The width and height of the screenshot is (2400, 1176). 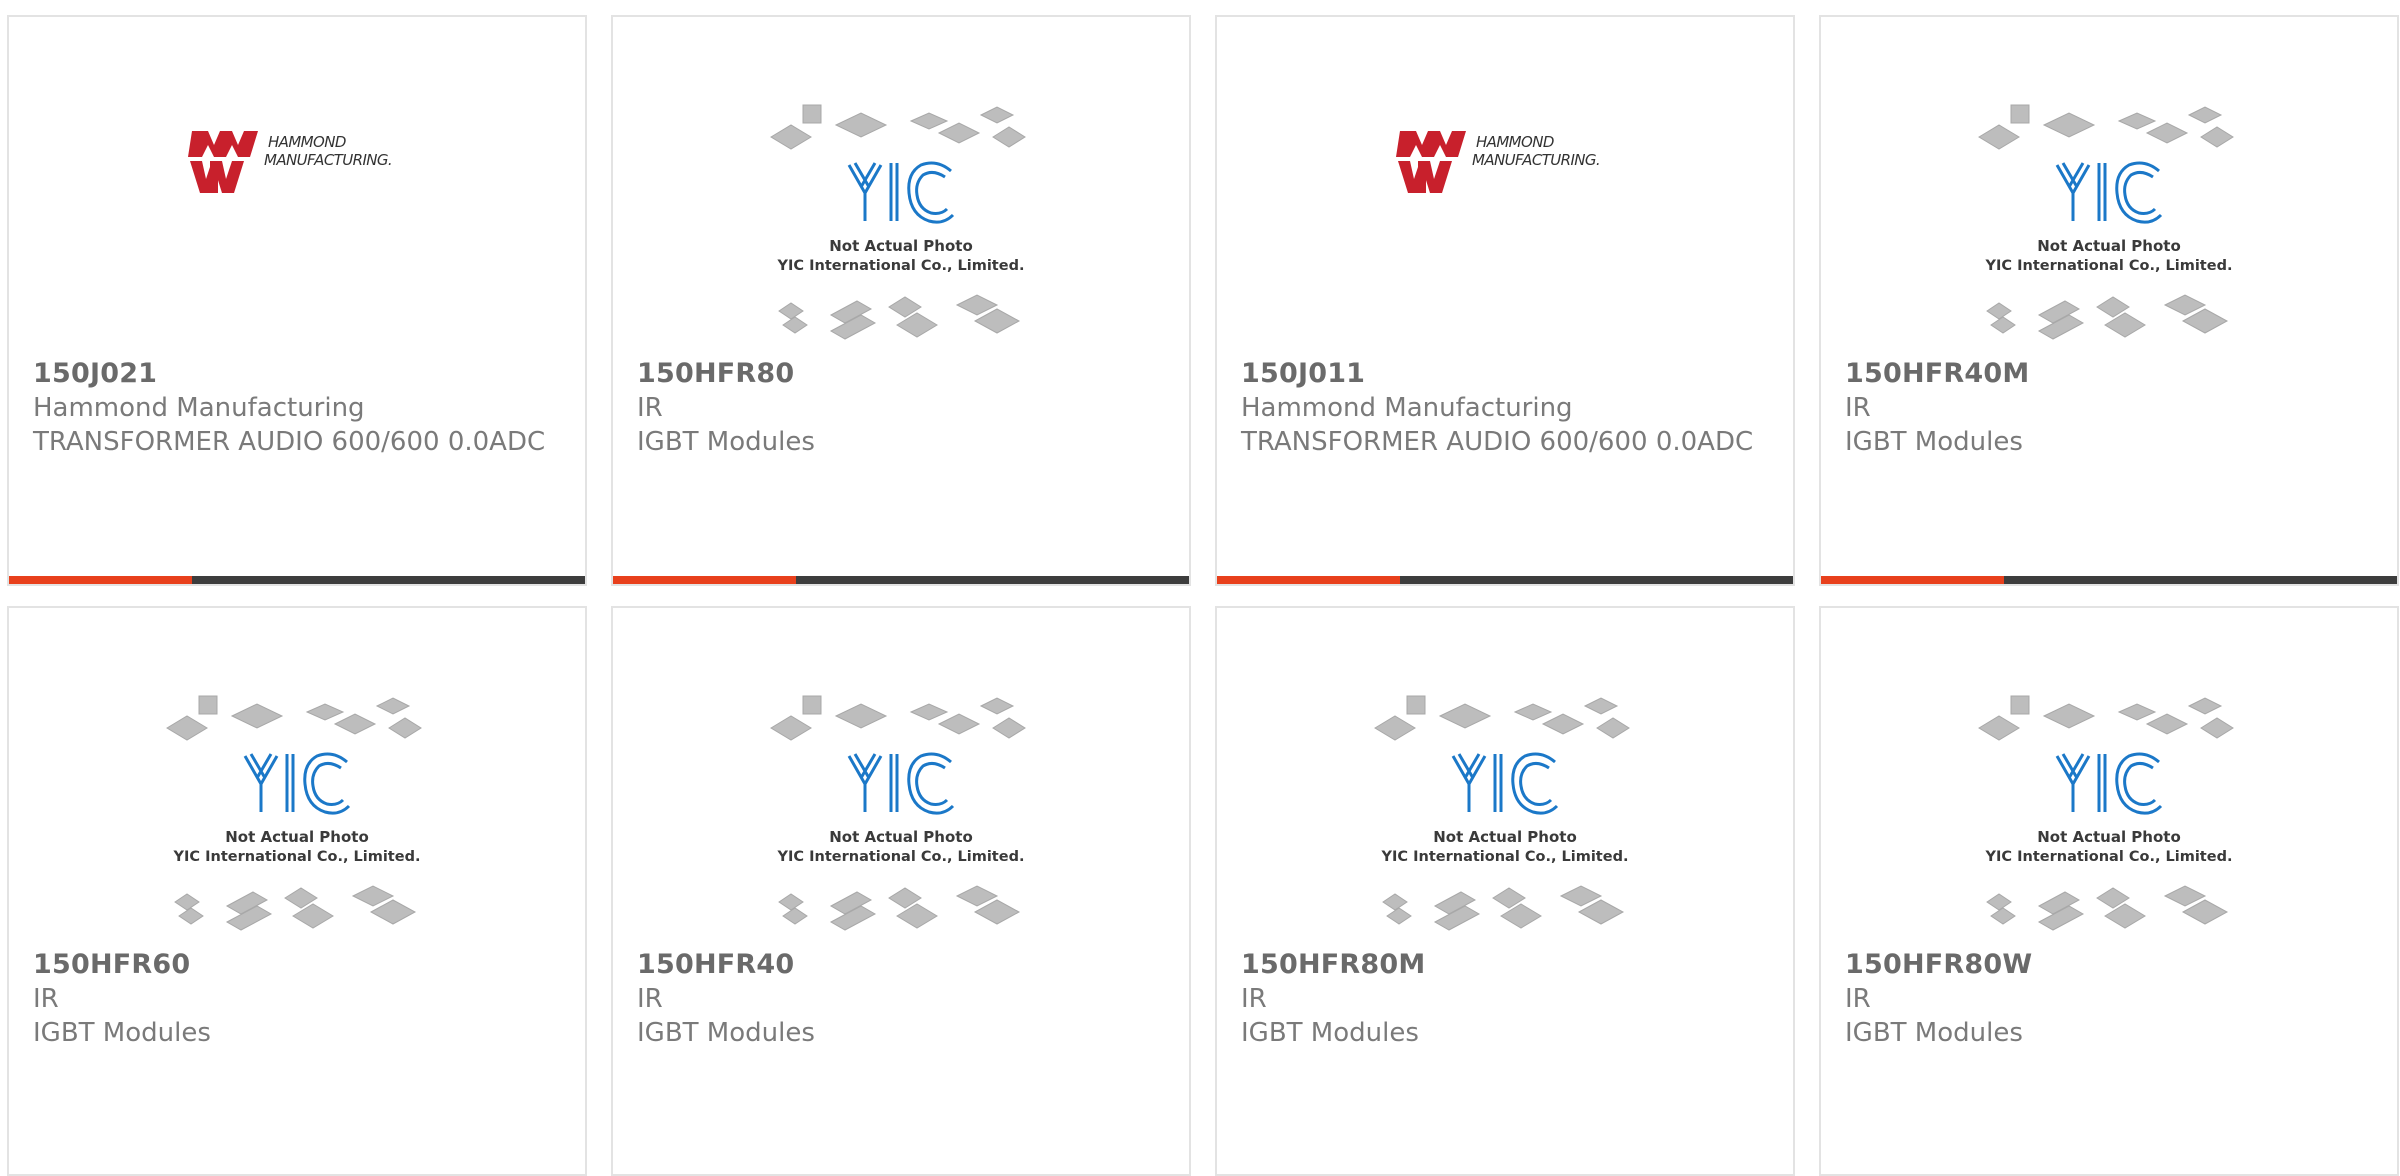 I want to click on product-info: 150HFR80M IR IGBT Modules, so click(x=1507, y=999).